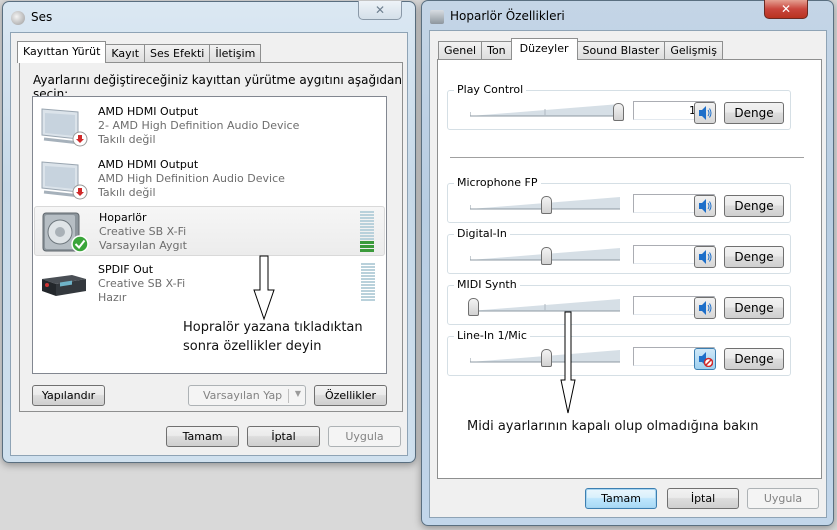  I want to click on speaker-muted-icon, so click(706, 359).